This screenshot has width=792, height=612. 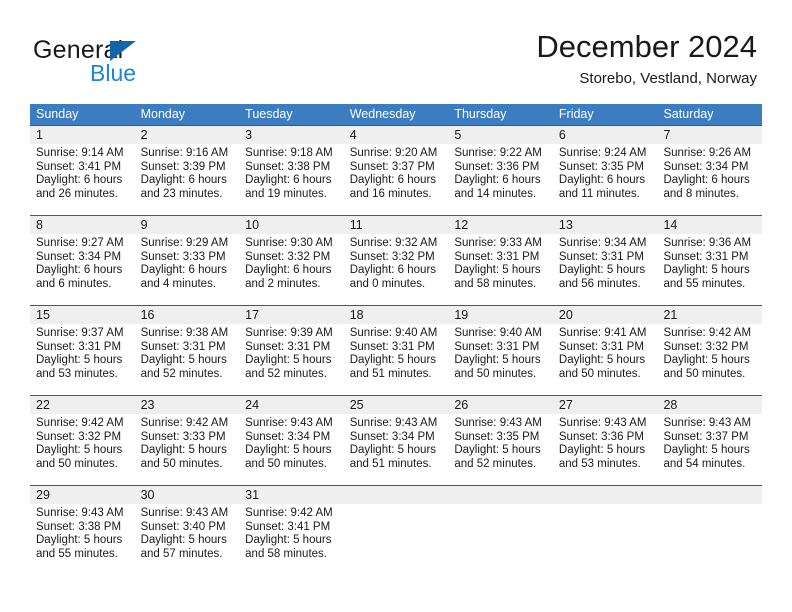 I want to click on daylight-text-line2: and 6 minutes., so click(x=74, y=283).